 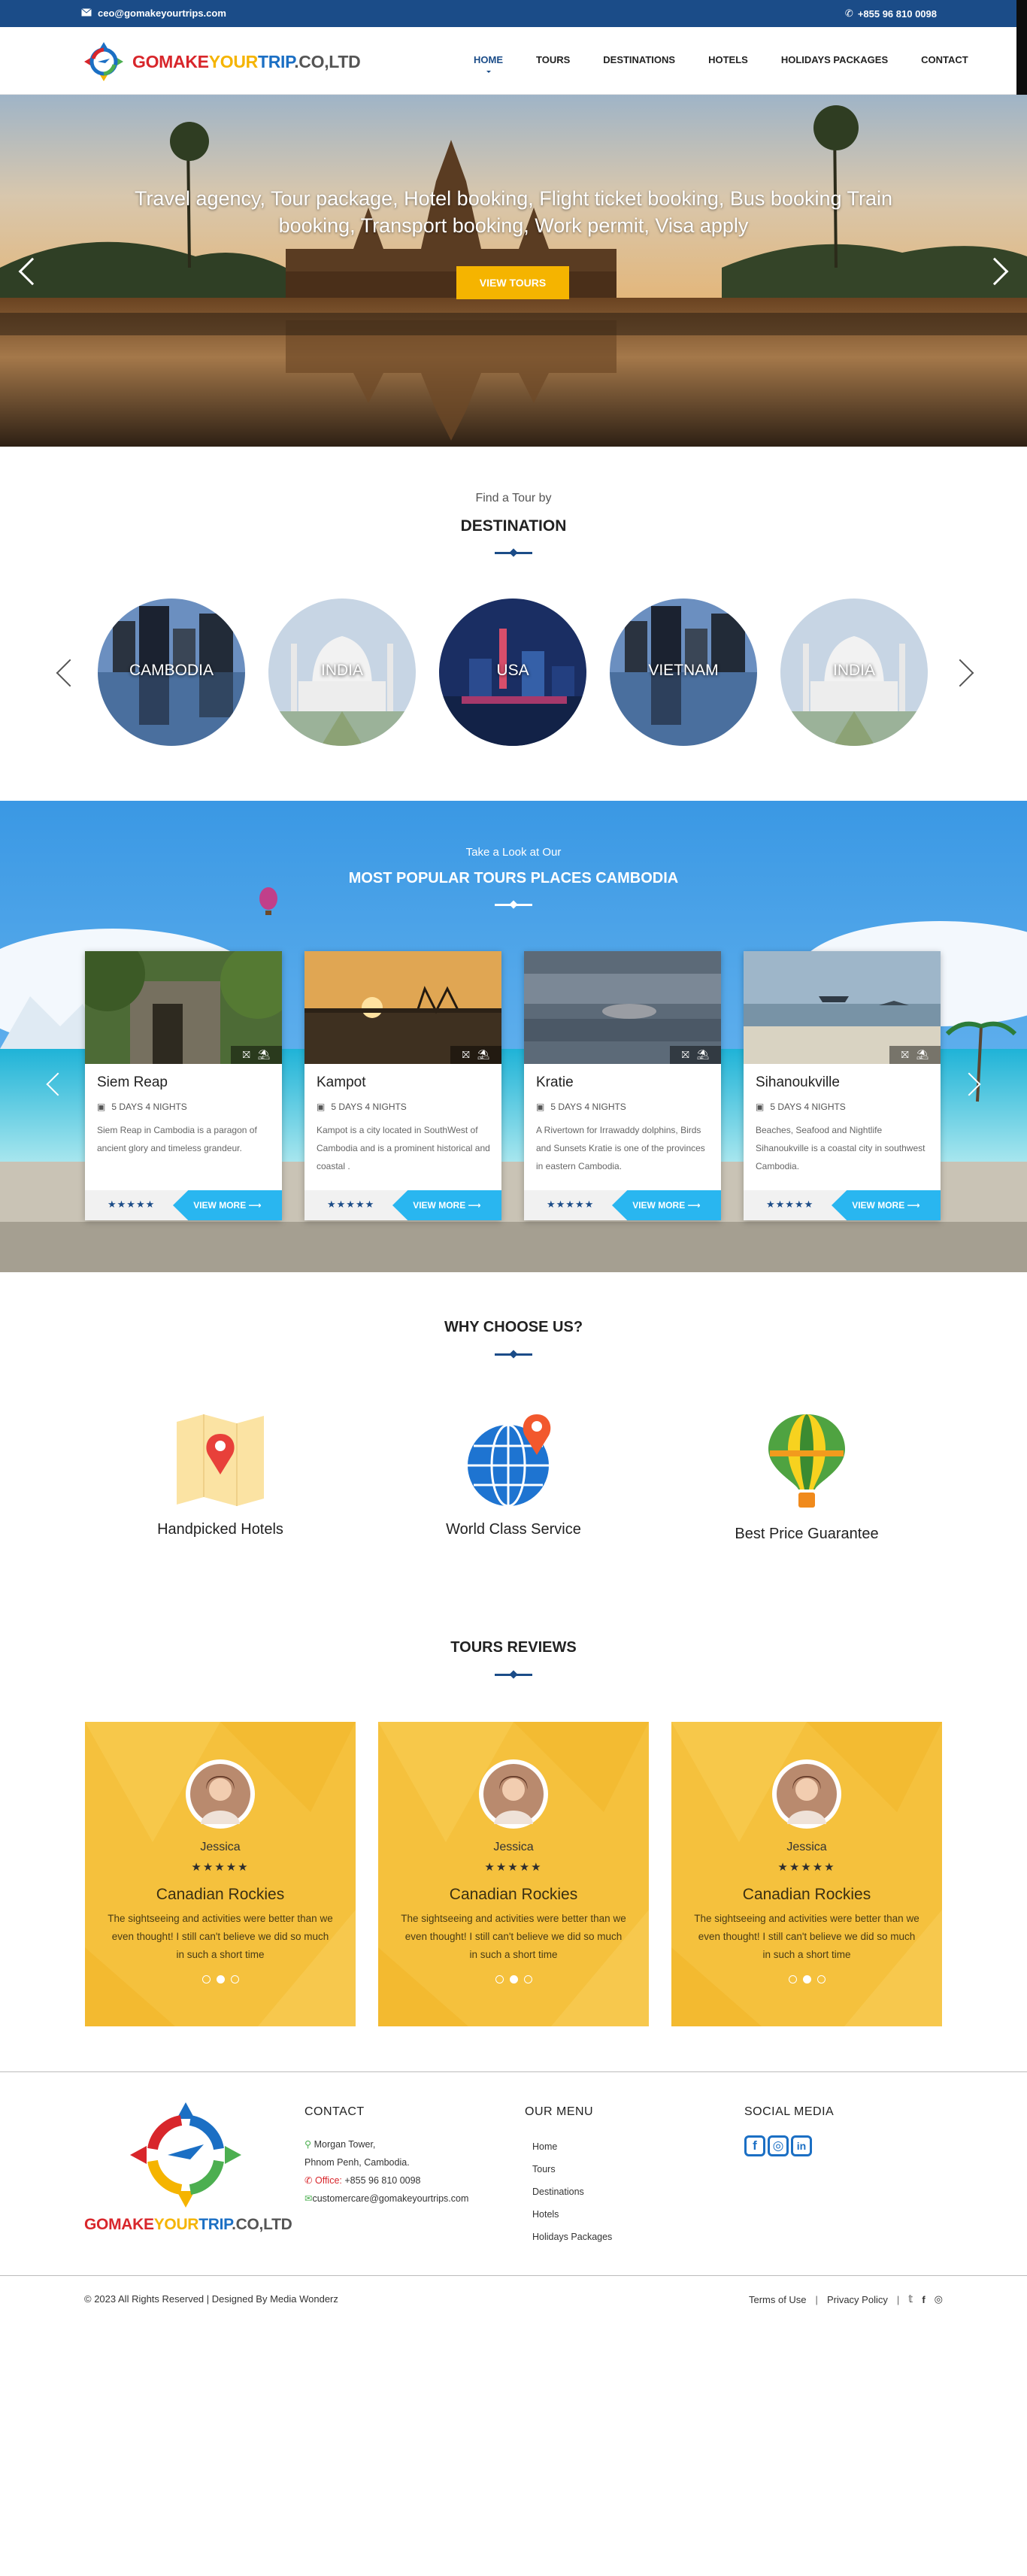 What do you see at coordinates (922, 1054) in the screenshot?
I see `beach-umbrella-icon: ⛱` at bounding box center [922, 1054].